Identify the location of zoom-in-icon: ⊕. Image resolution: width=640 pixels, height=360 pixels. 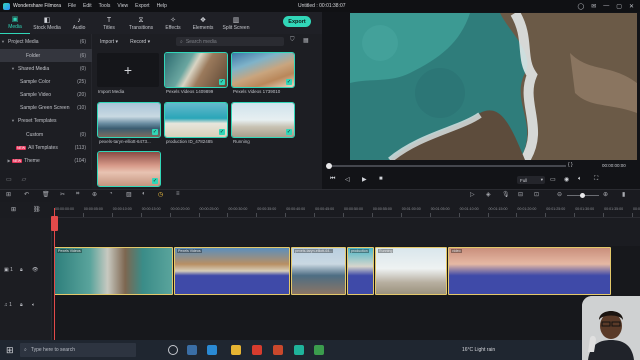
(605, 194).